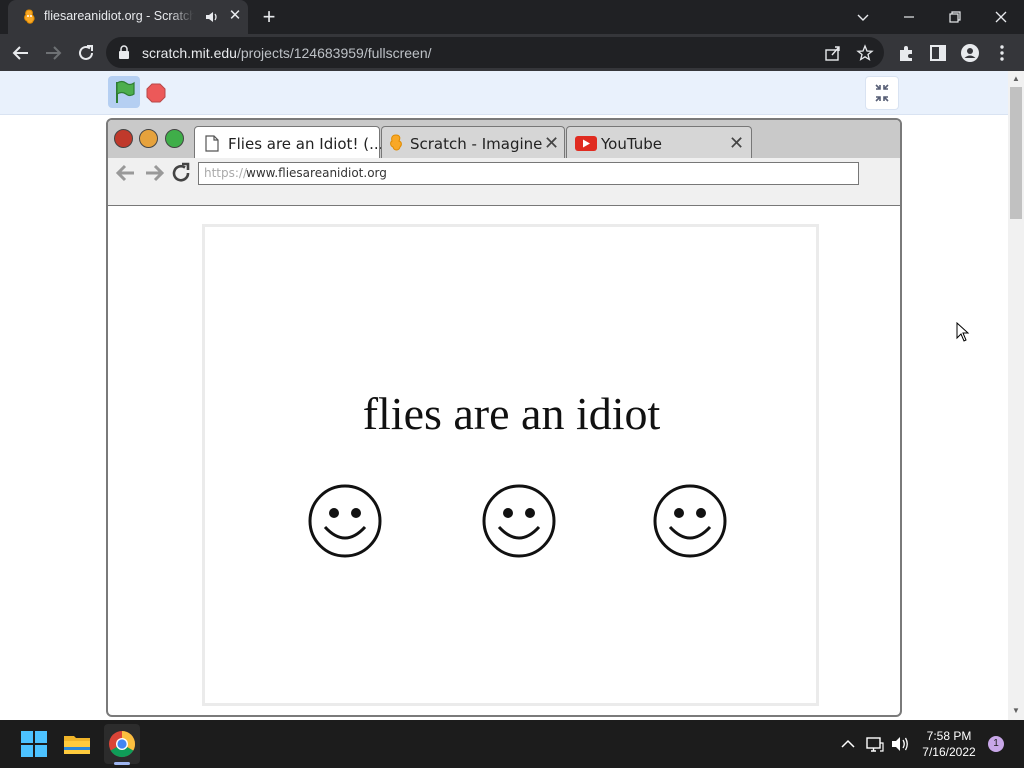  Describe the element at coordinates (226, 173) in the screenshot. I see `stage-address-protocol: https://` at that location.